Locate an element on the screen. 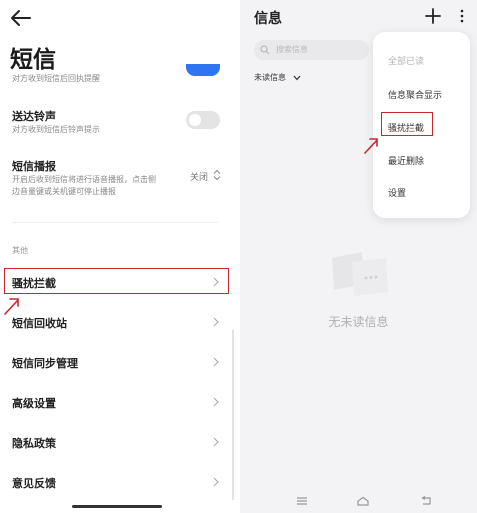 The width and height of the screenshot is (477, 513). search-placeholder: 搜索信息 is located at coordinates (292, 49).